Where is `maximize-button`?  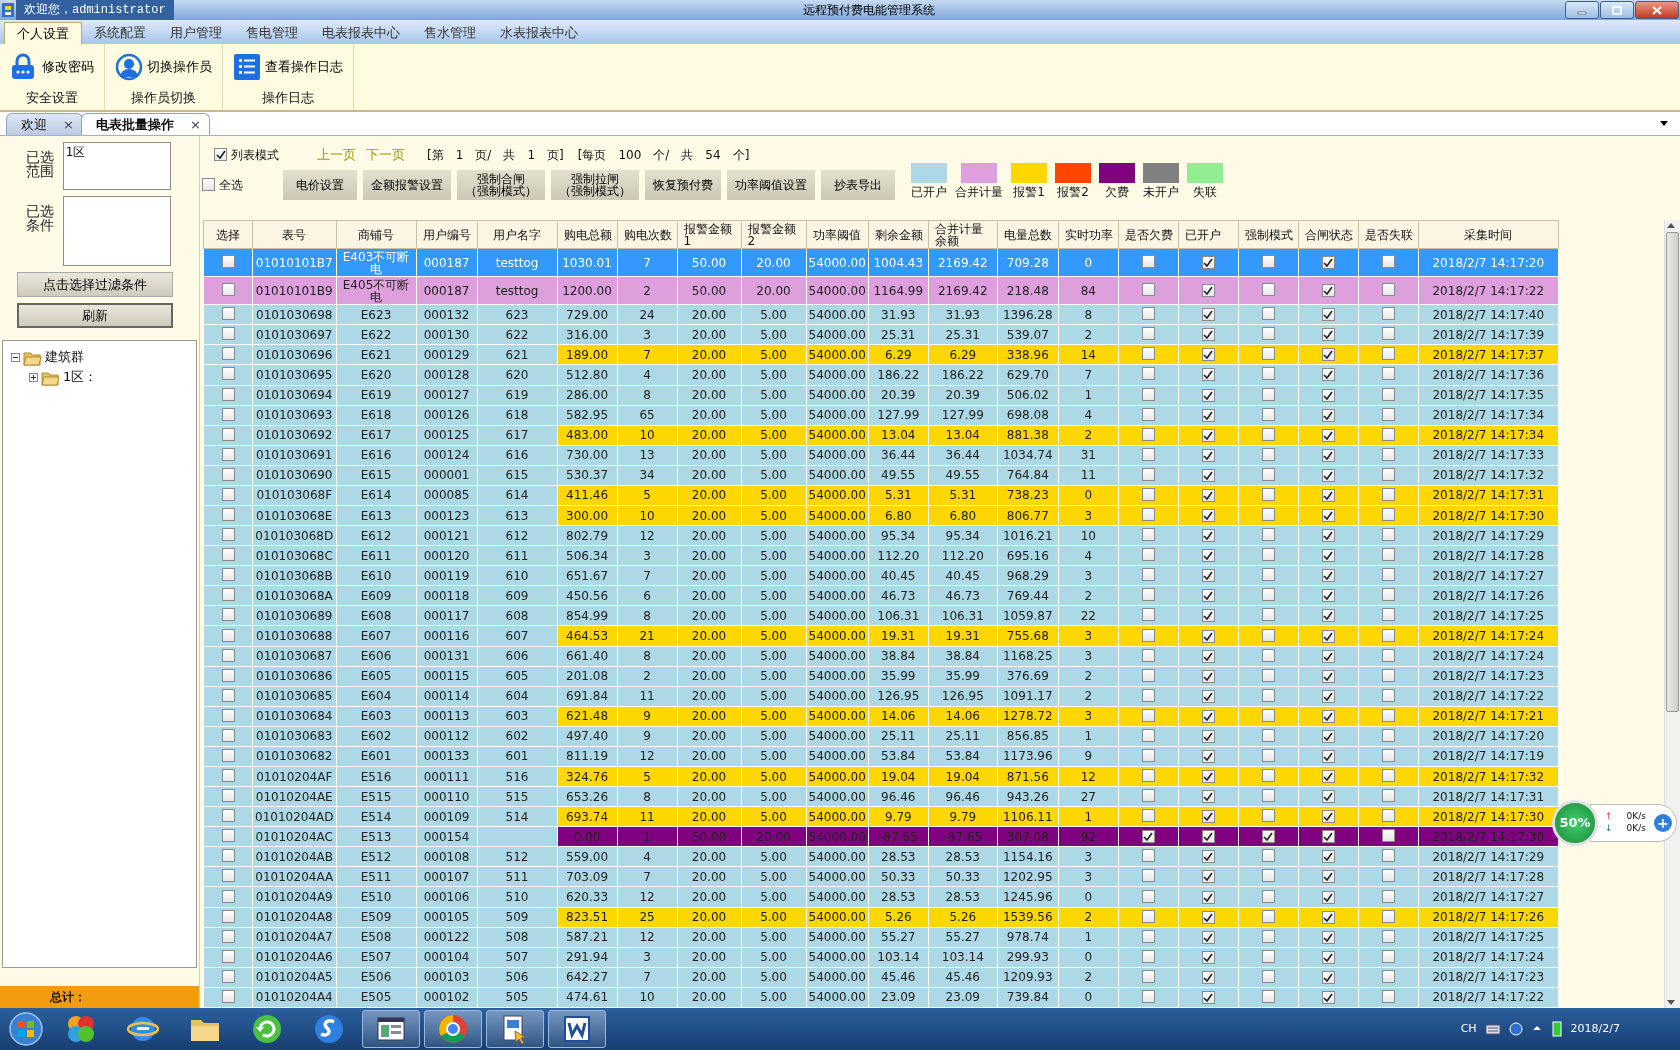
maximize-button is located at coordinates (1617, 10).